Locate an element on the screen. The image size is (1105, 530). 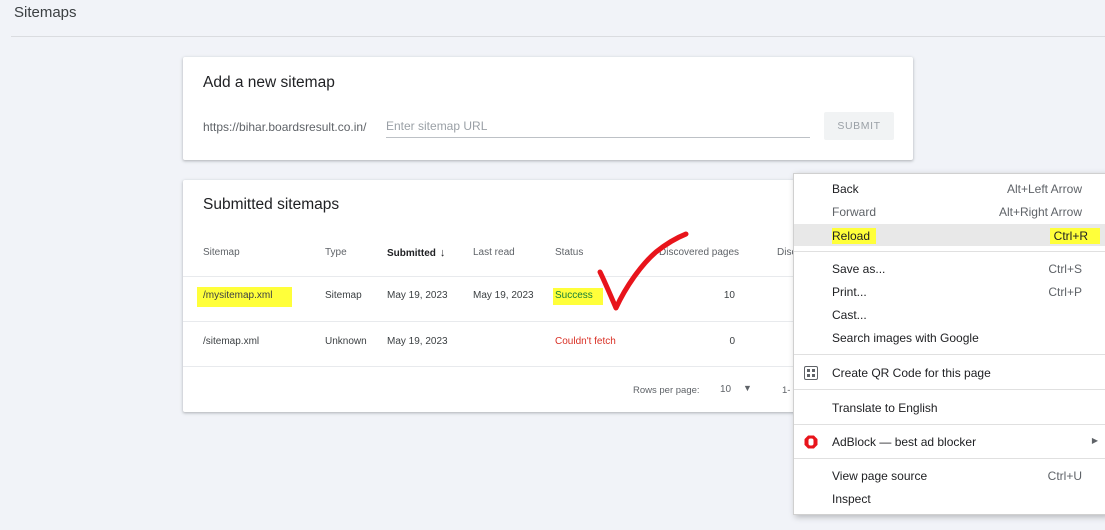
table-row-1-discovered: 10 is located at coordinates (729, 295).